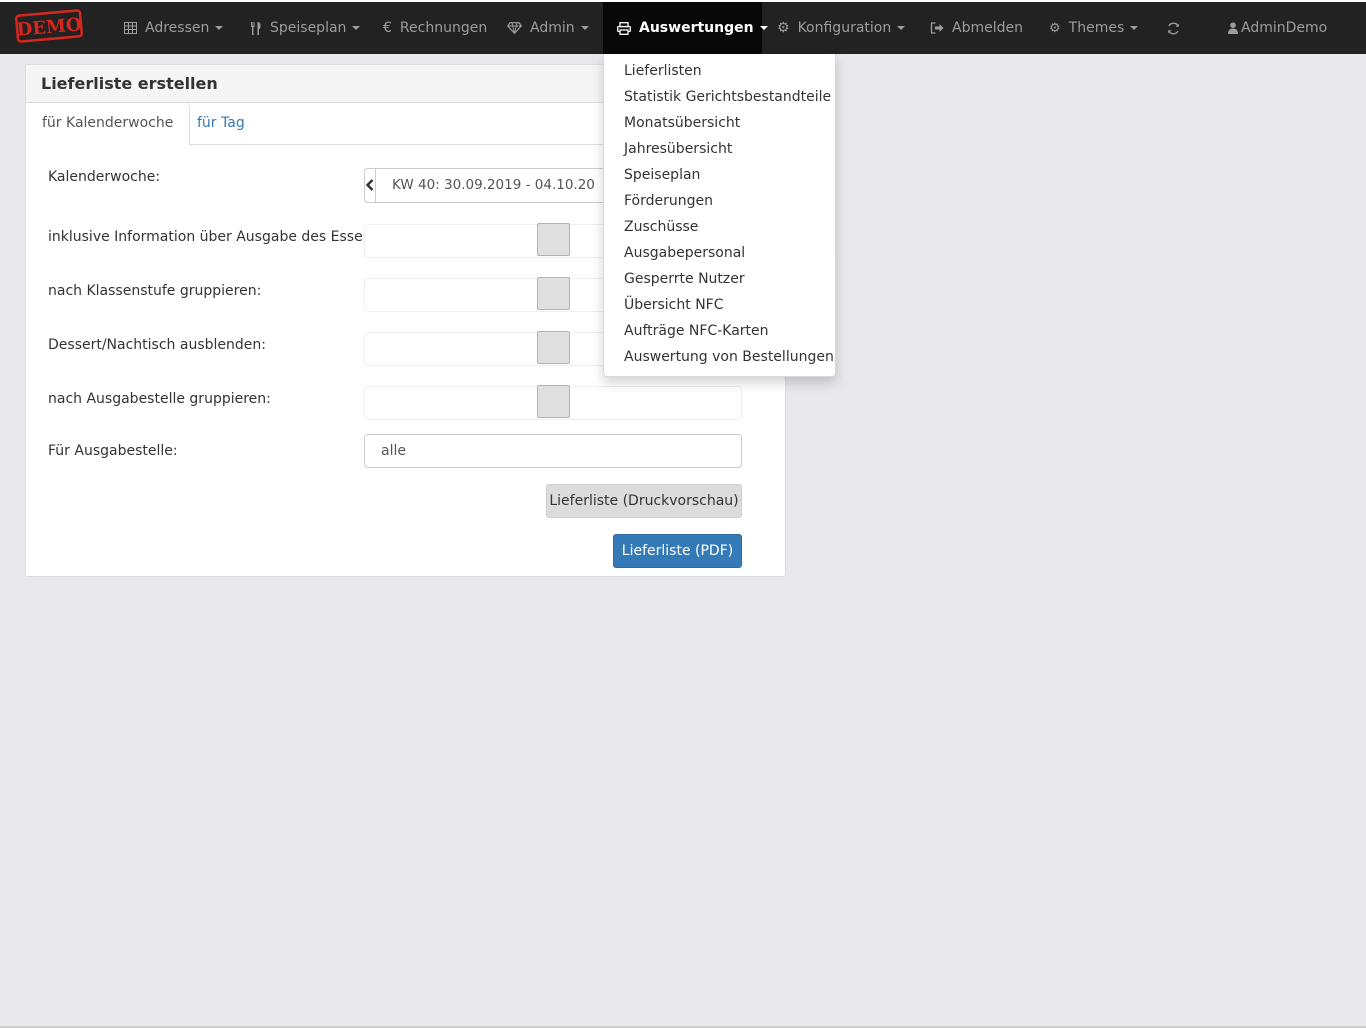  What do you see at coordinates (719, 228) in the screenshot?
I see `menu-item-zuschuesse: Zuschüsse` at bounding box center [719, 228].